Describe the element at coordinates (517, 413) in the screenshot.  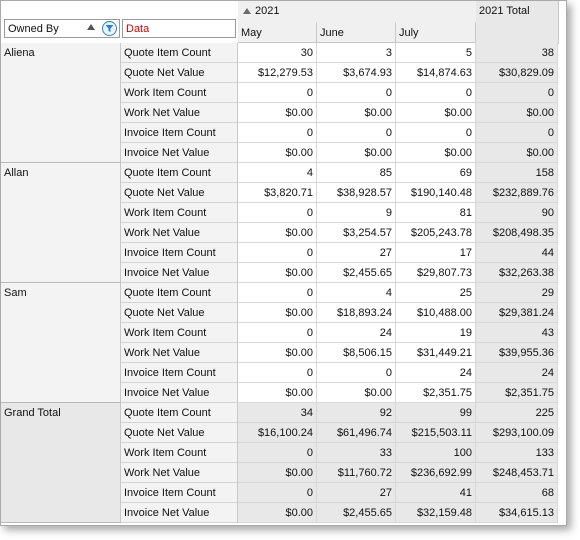
I see `total-cell: 225` at that location.